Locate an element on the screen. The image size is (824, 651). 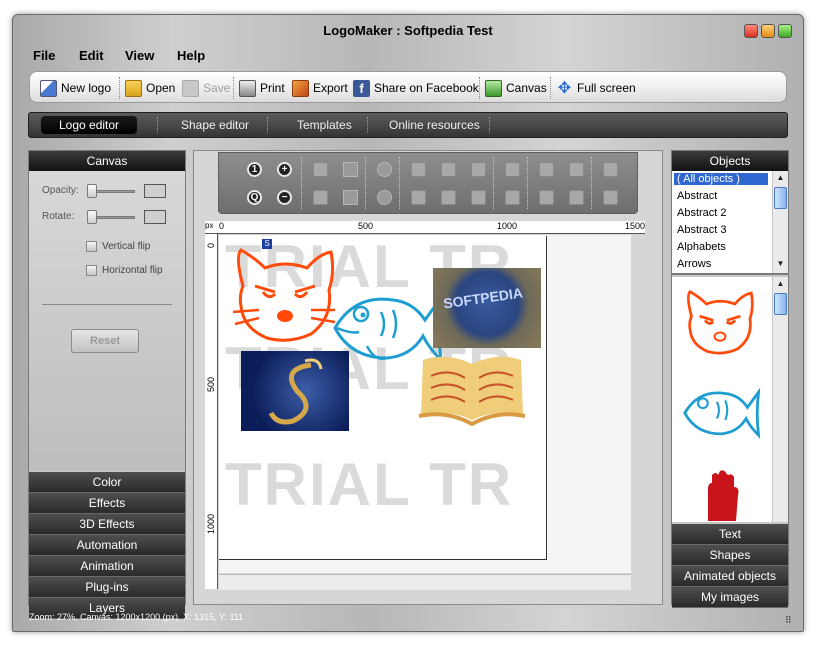
category-item: Abstract 2 is located at coordinates (702, 213).